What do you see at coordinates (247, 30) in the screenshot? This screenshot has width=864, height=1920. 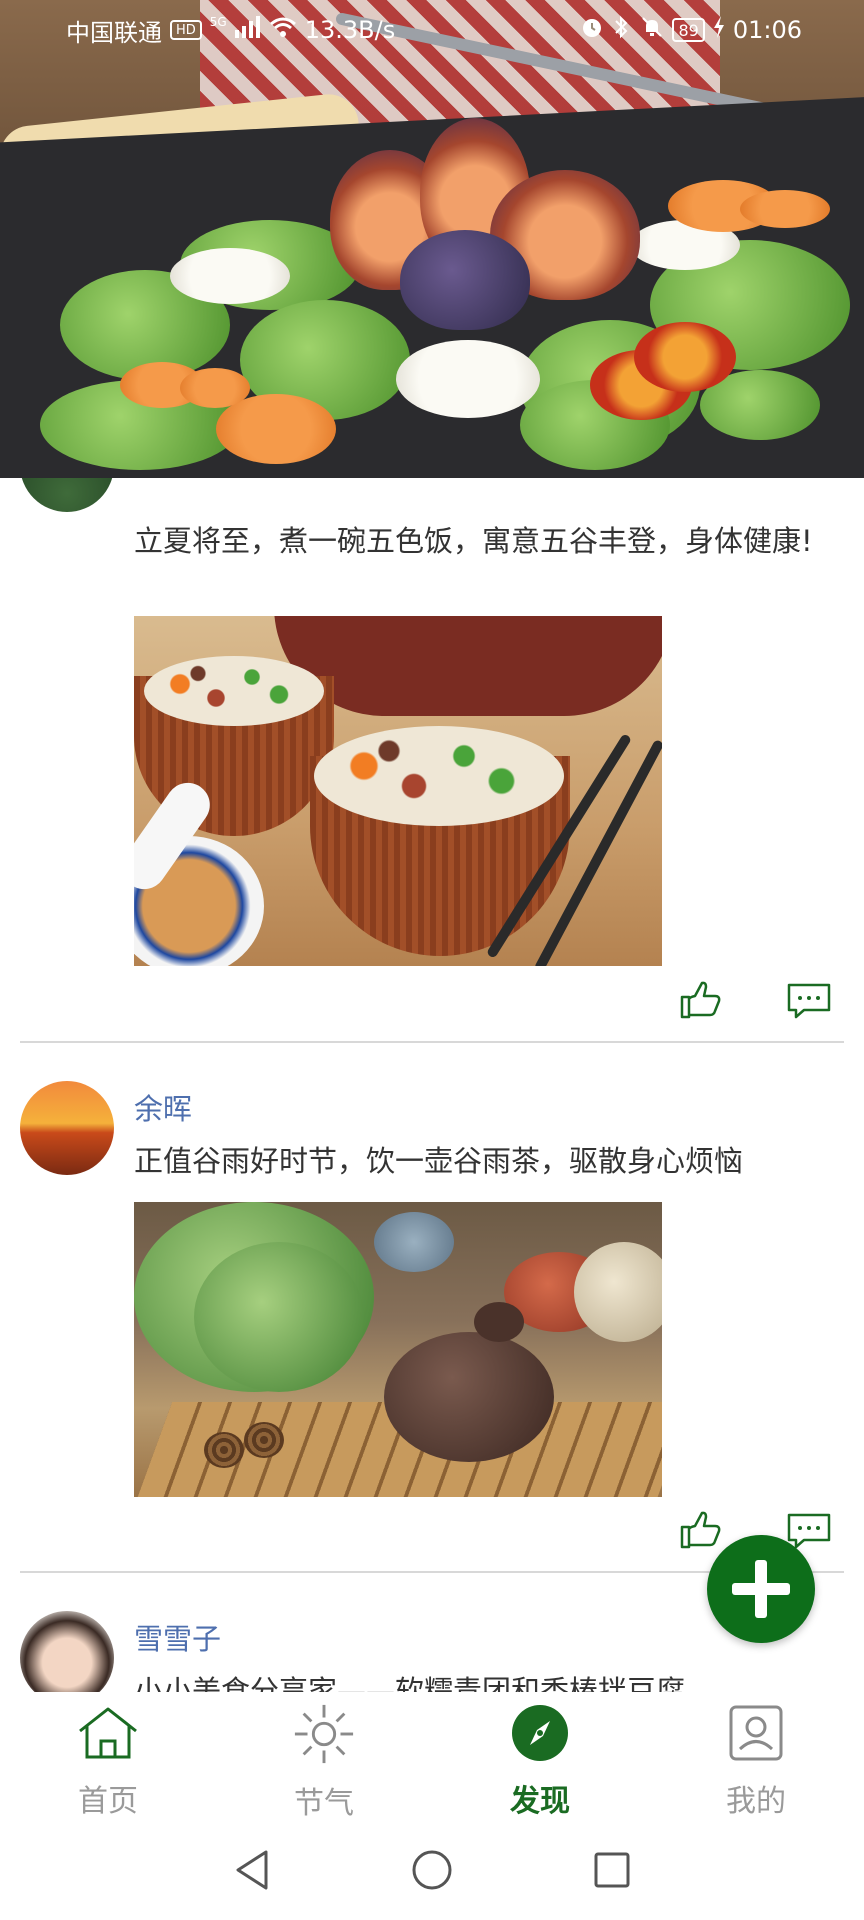 I see `signal-icon` at bounding box center [247, 30].